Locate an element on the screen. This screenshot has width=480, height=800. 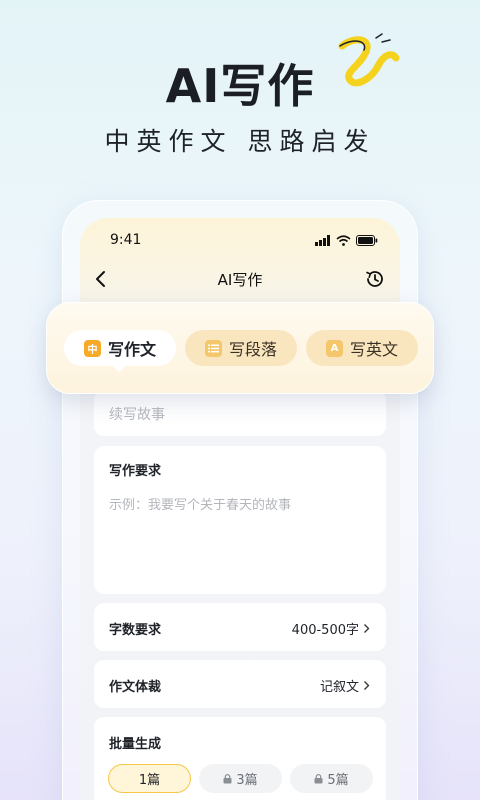
tab-label: 写作文 is located at coordinates (131, 349).